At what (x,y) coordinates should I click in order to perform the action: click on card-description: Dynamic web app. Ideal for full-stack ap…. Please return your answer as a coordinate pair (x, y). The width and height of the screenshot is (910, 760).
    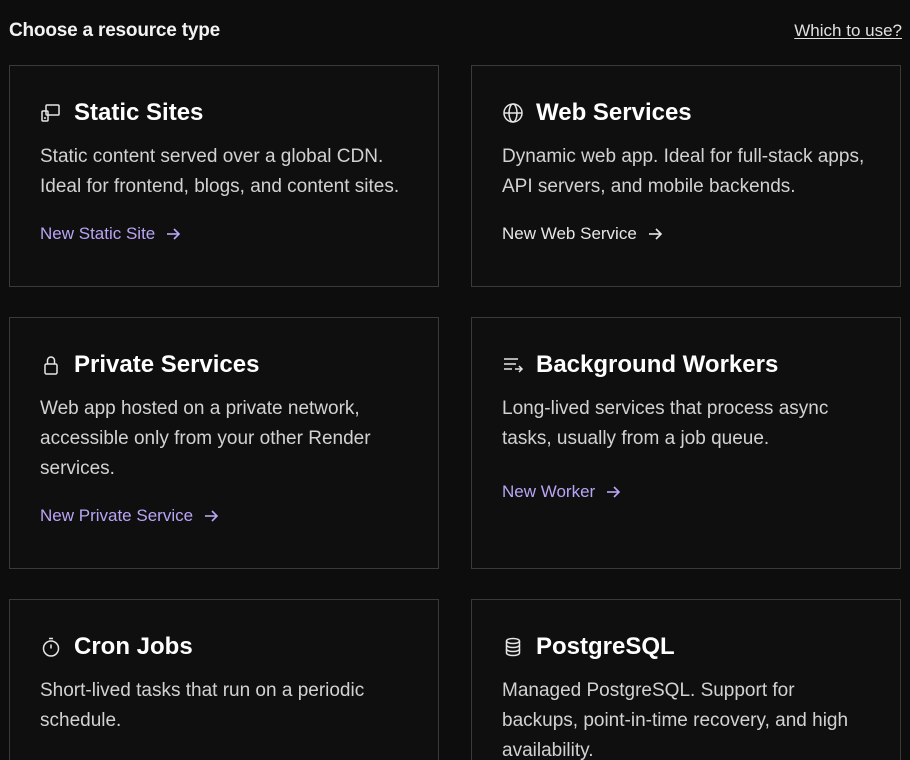
    Looking at the image, I should click on (683, 171).